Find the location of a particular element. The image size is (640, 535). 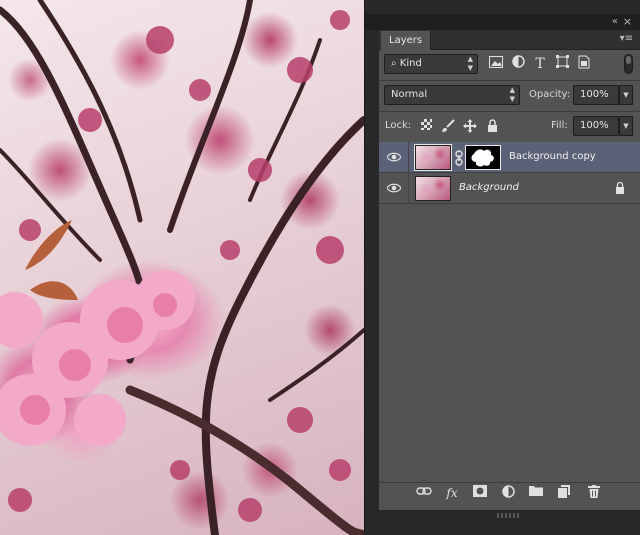

close-panel-icon: × is located at coordinates (627, 21).